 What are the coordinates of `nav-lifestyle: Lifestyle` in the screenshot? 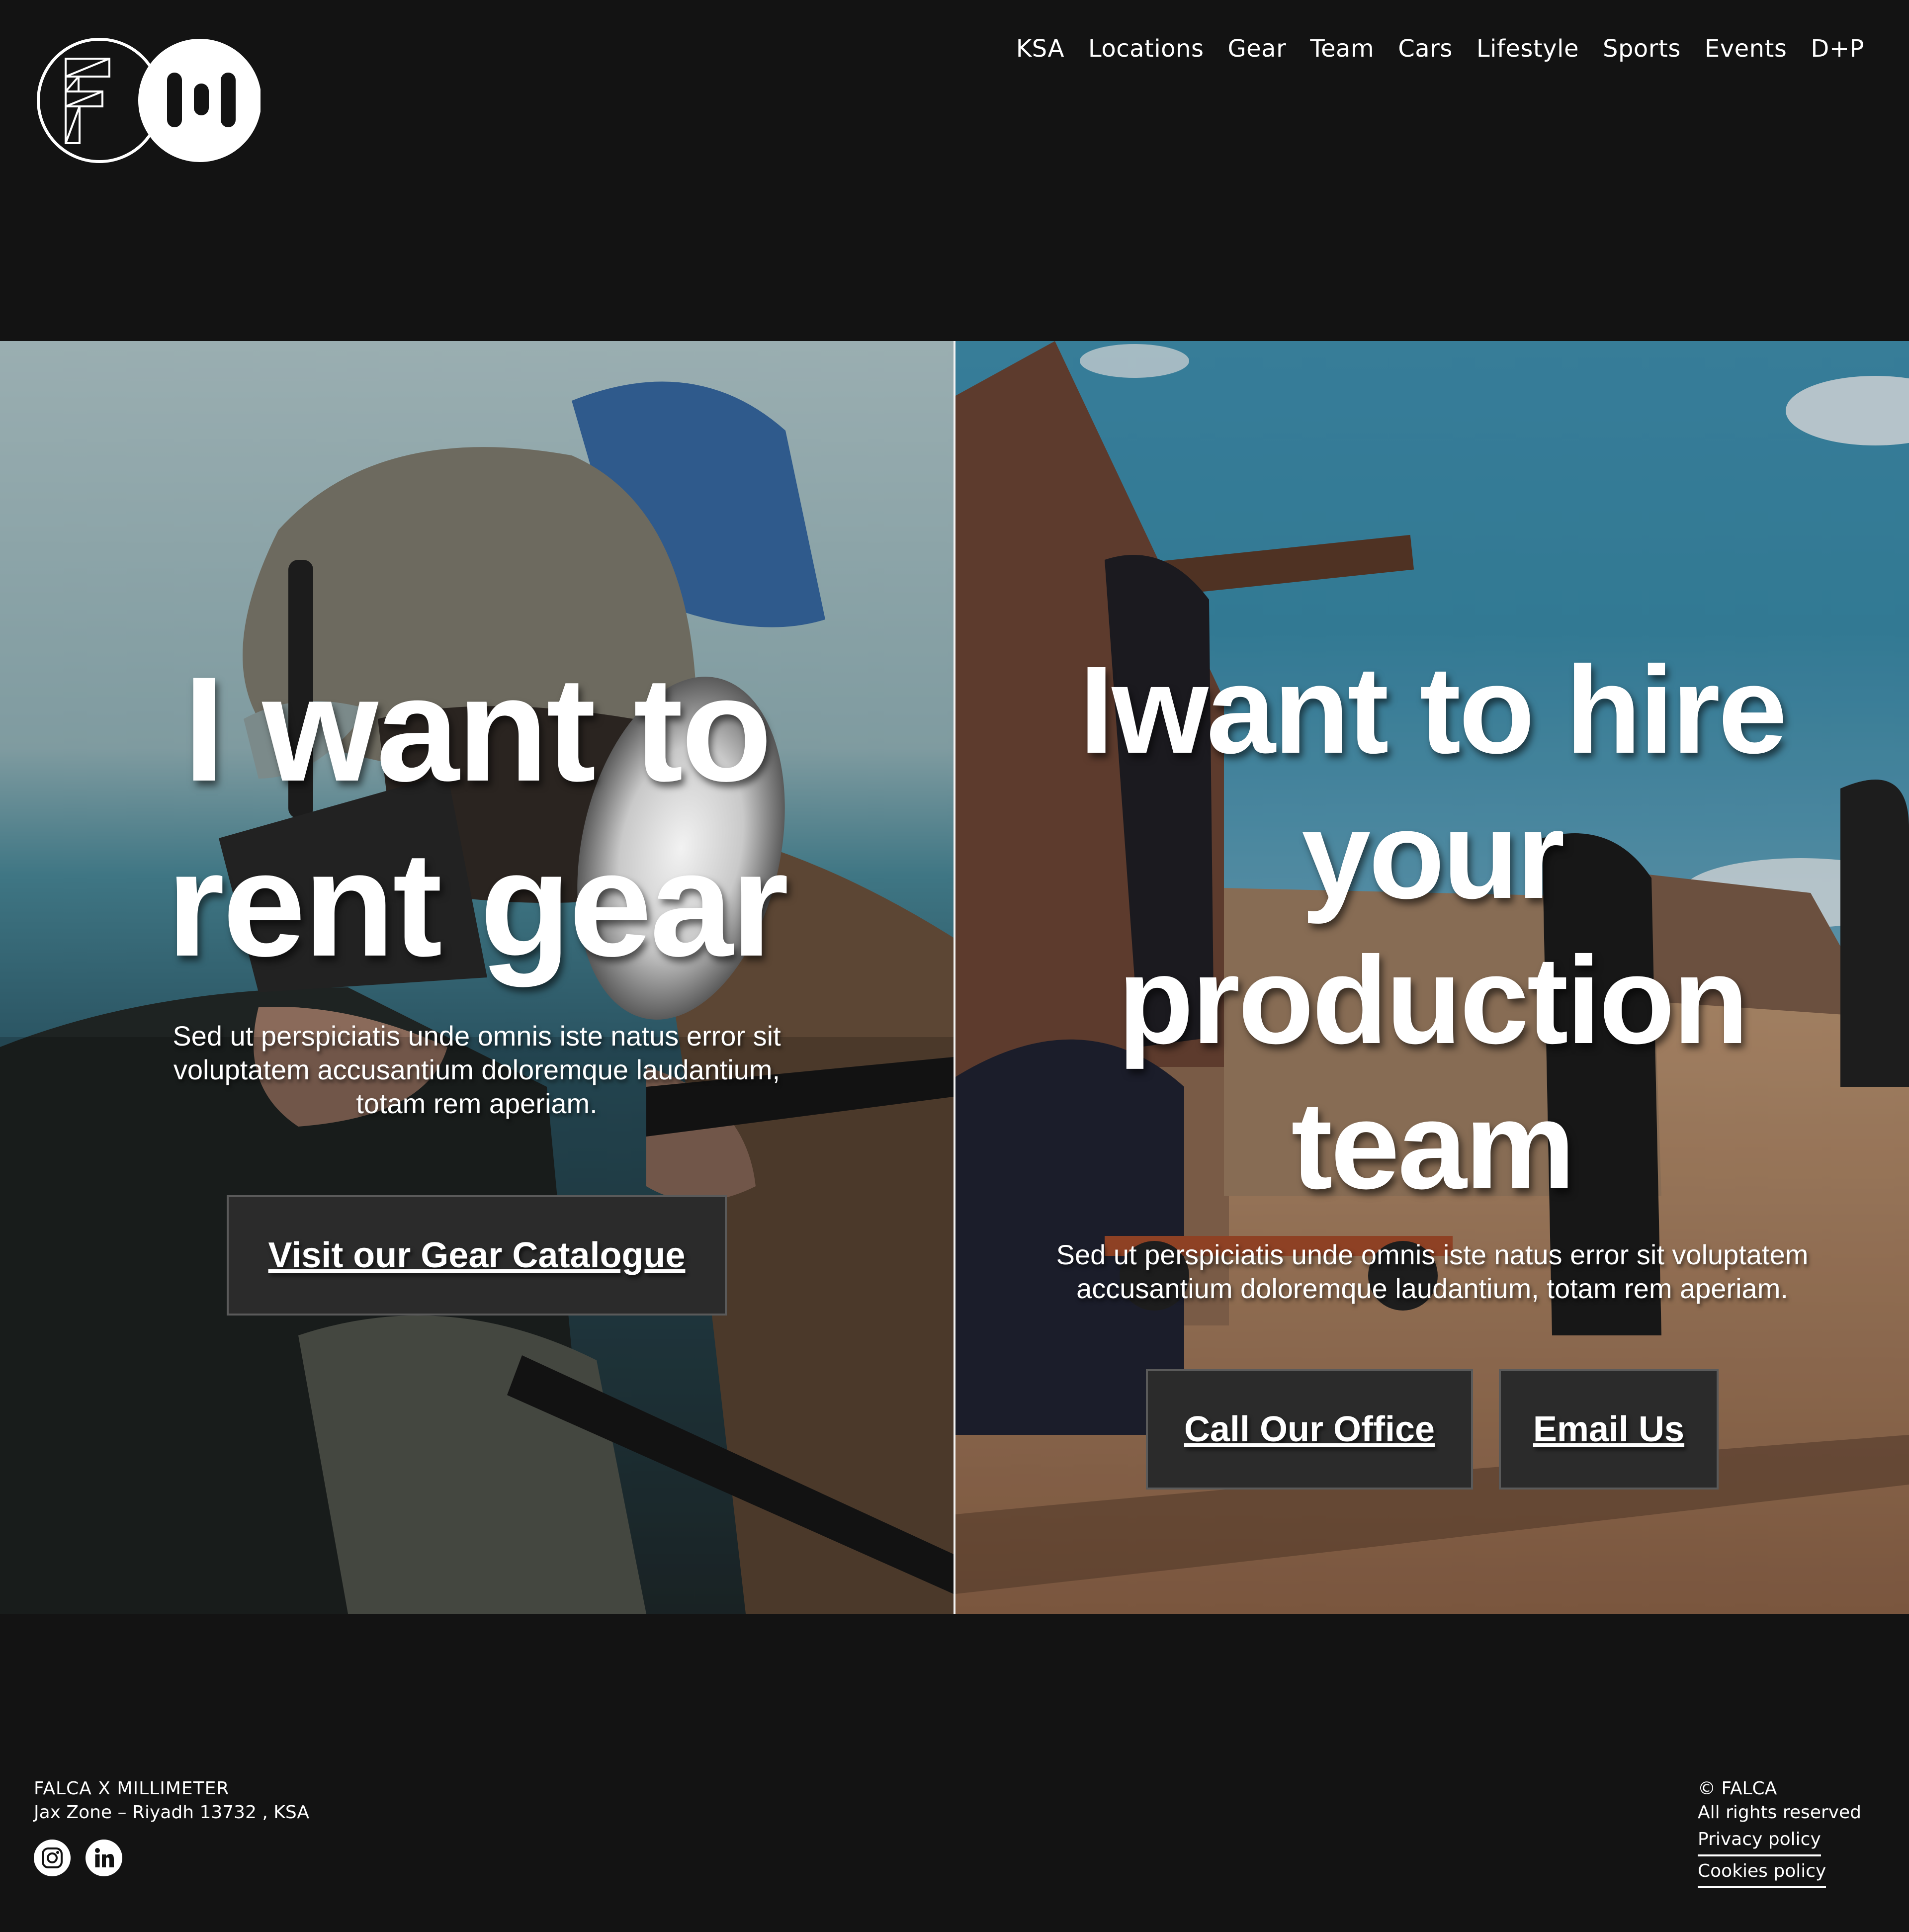 It's located at (1527, 49).